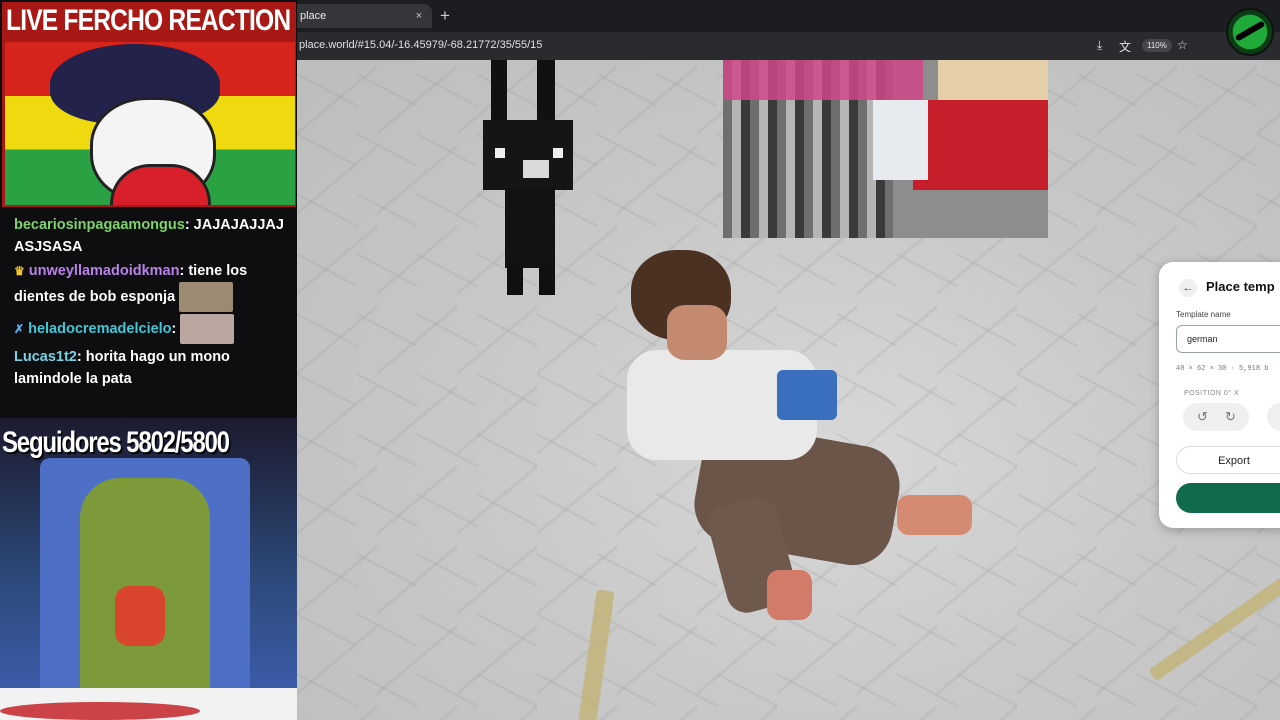 This screenshot has height=720, width=1280. What do you see at coordinates (1157, 45) in the screenshot?
I see `zoom-indicator: 110%` at bounding box center [1157, 45].